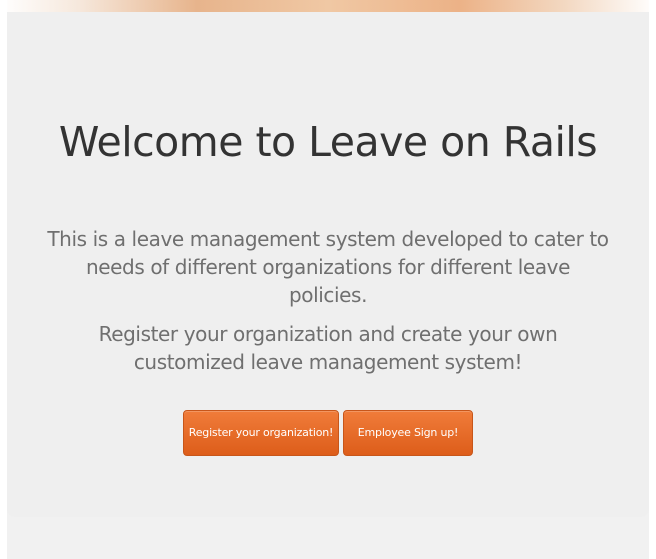  Describe the element at coordinates (261, 433) in the screenshot. I see `register-organization-button: Register your organization!` at that location.